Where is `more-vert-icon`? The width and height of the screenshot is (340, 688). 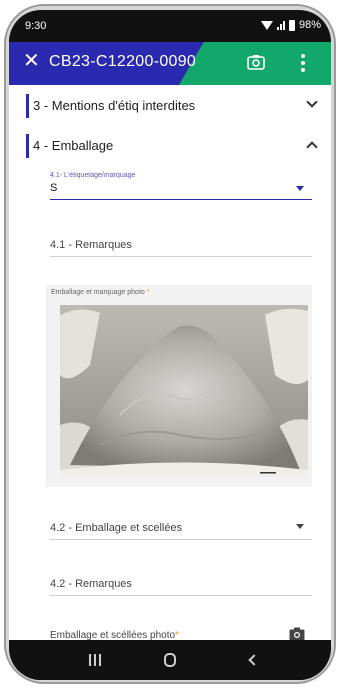
more-vert-icon is located at coordinates (303, 63).